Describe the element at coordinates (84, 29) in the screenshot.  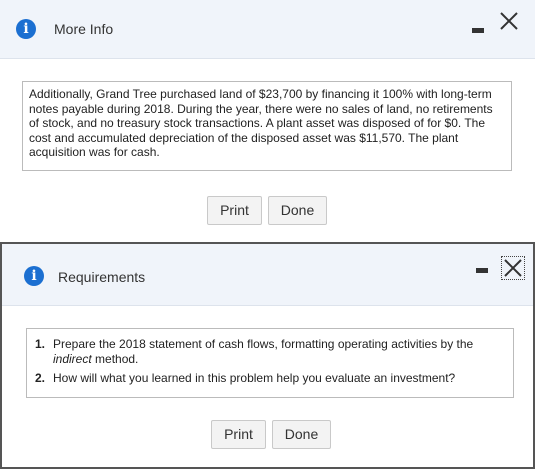
I see `more-info-title: More Info` at that location.